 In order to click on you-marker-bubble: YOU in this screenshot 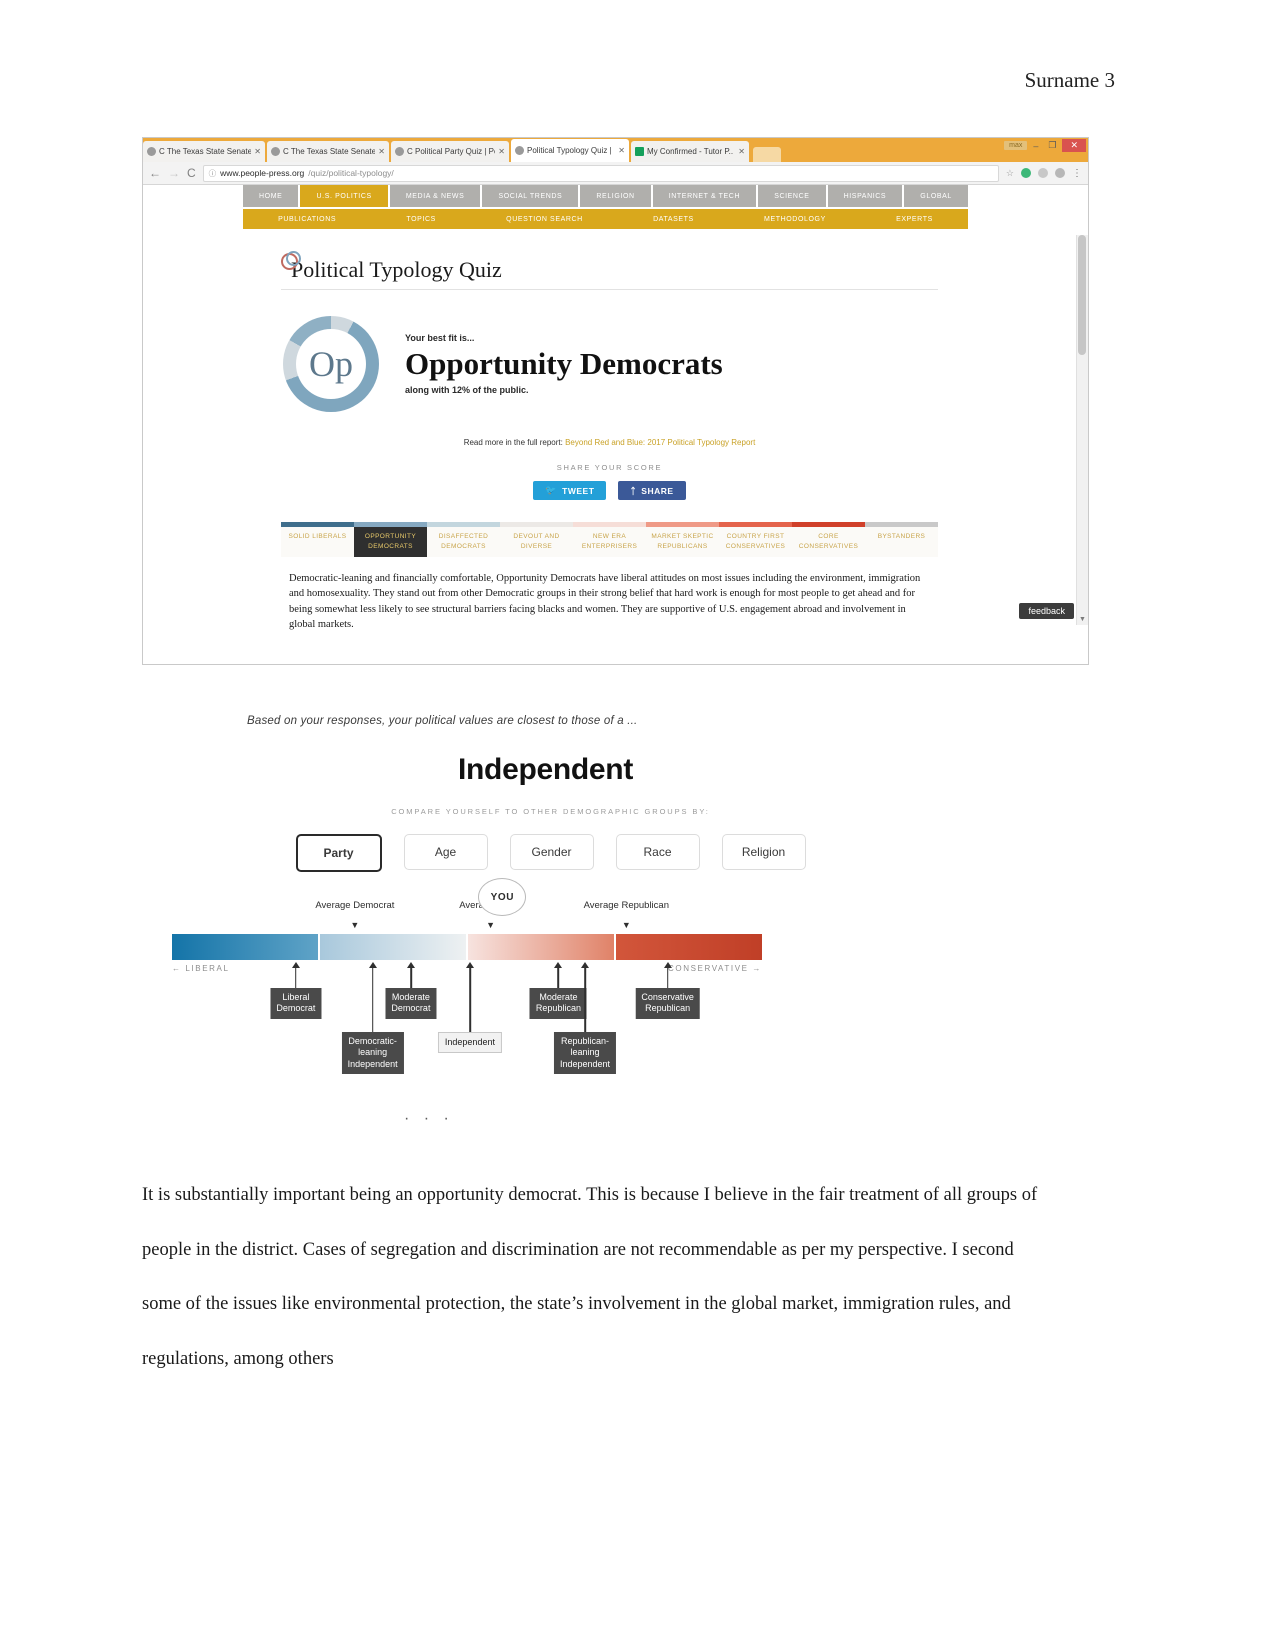, I will do `click(502, 897)`.